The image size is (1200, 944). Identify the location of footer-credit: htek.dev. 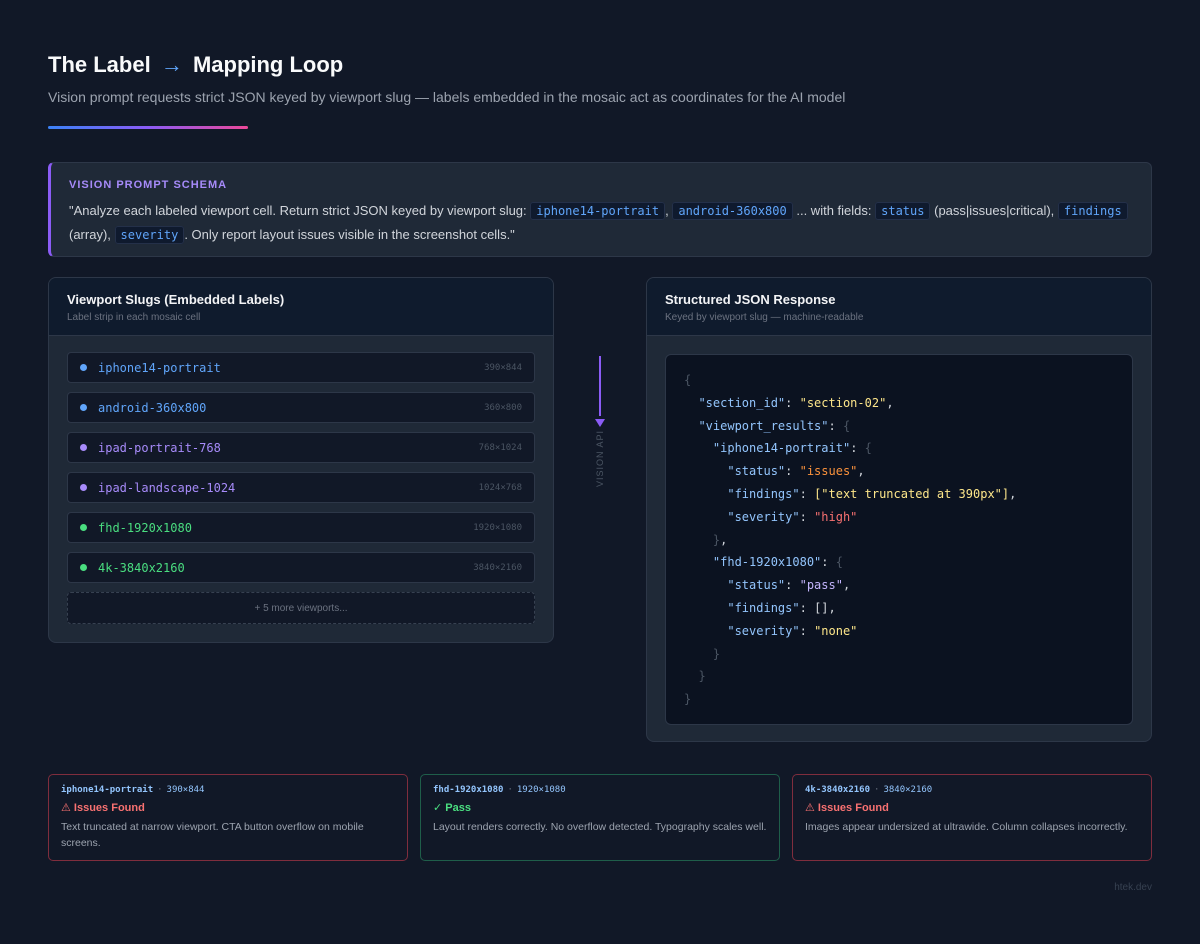
(1133, 887).